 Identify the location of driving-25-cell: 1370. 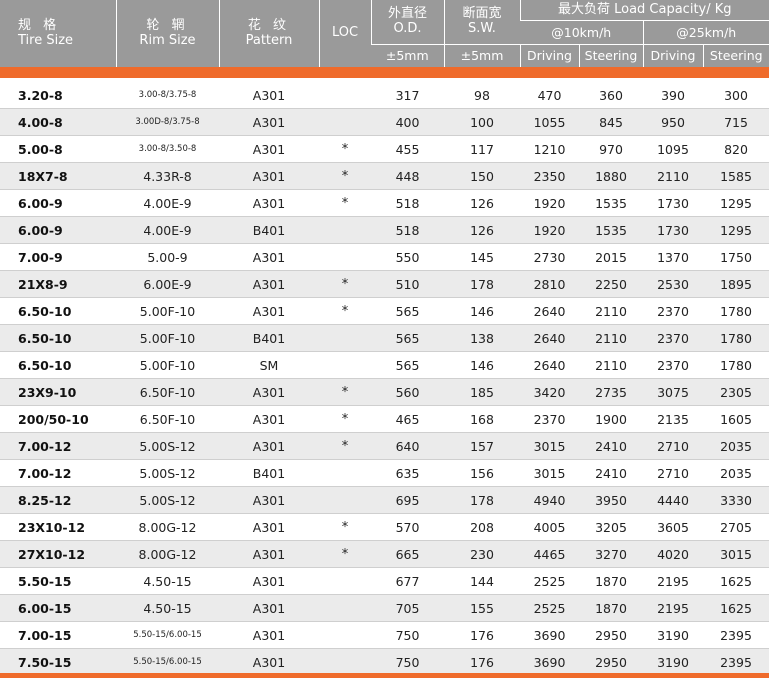
(673, 257).